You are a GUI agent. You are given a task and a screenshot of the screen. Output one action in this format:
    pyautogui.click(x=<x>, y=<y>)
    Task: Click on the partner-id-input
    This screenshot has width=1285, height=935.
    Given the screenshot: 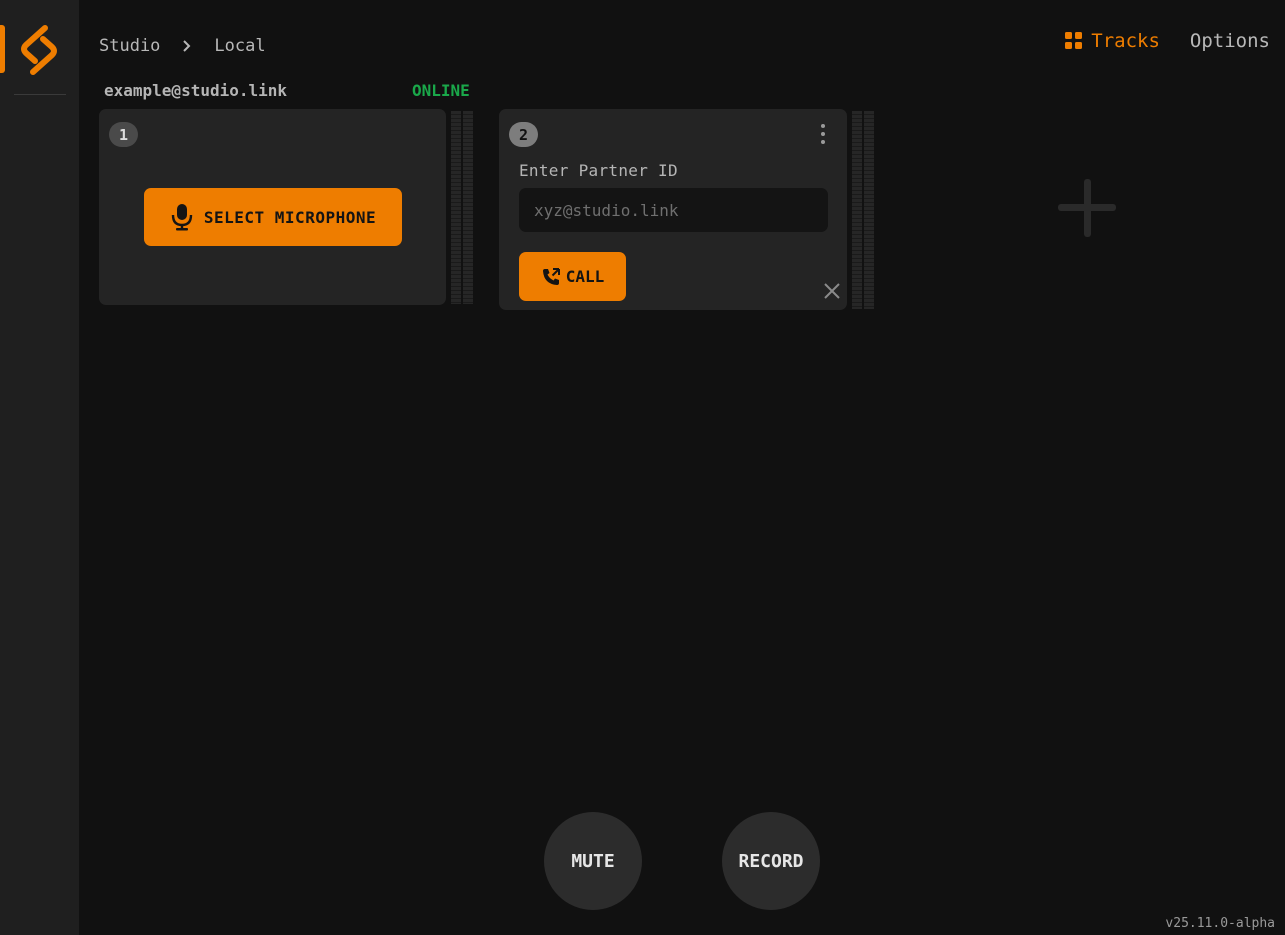 What is the action you would take?
    pyautogui.click(x=673, y=210)
    